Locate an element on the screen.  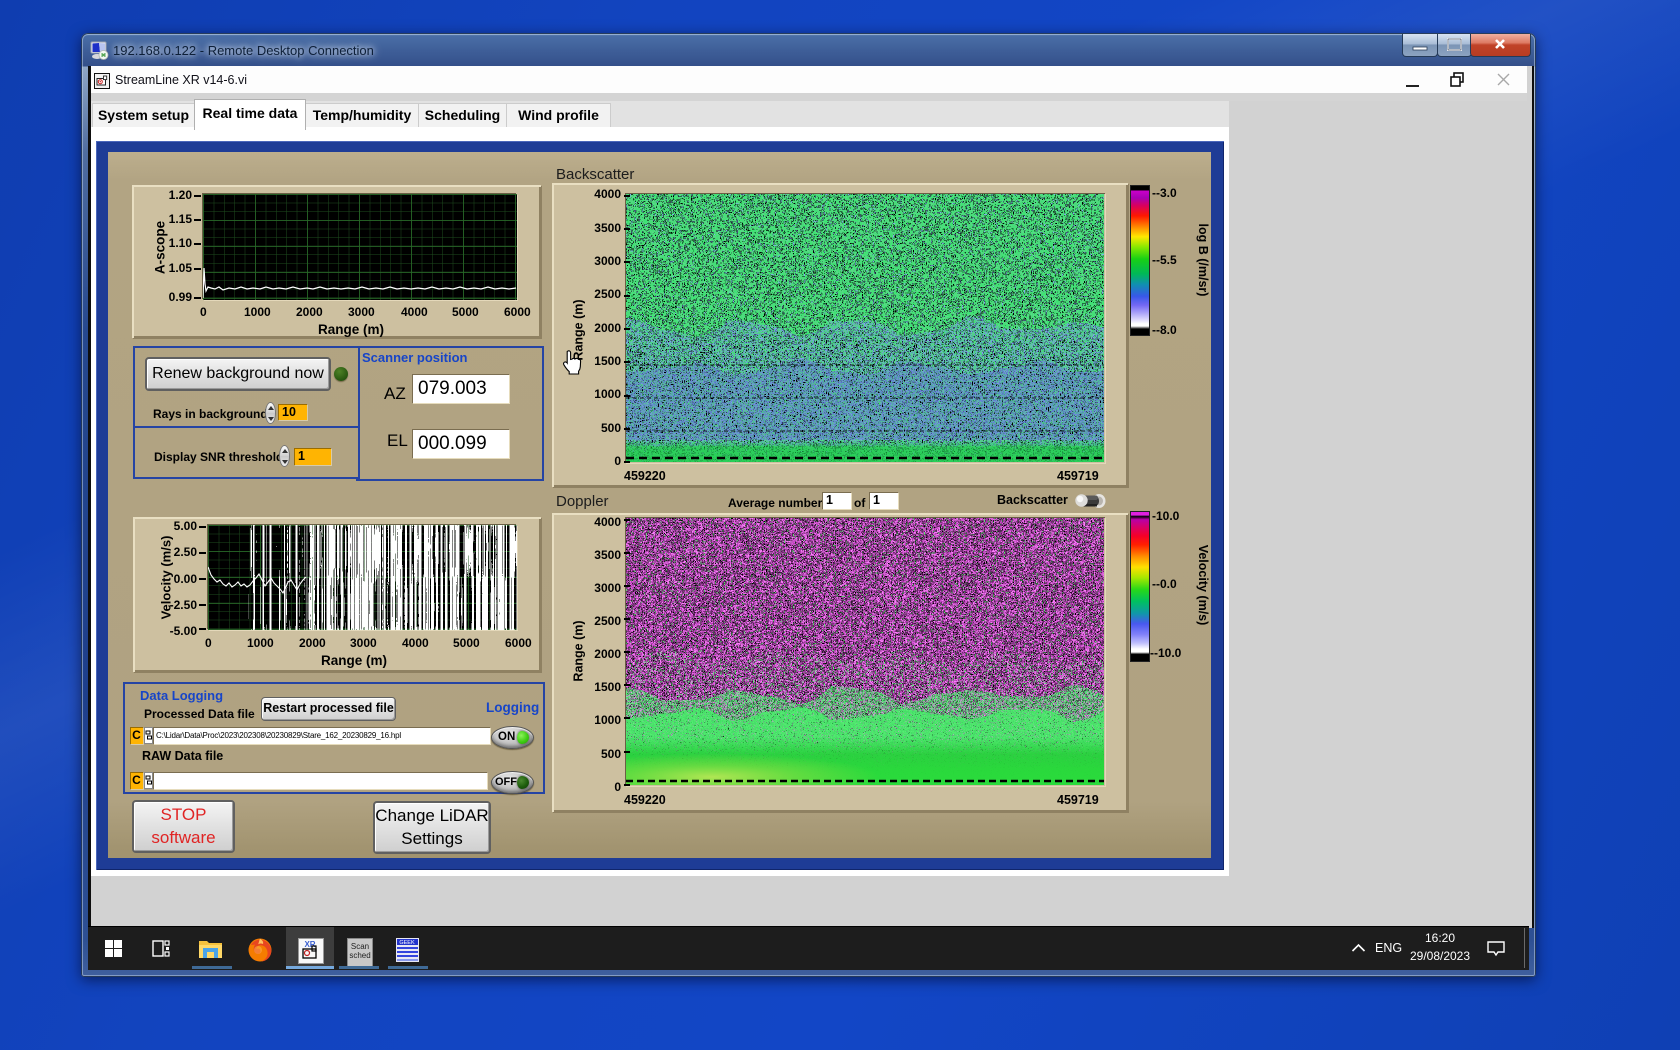
svg-text: XR is located at coordinates (309, 944).